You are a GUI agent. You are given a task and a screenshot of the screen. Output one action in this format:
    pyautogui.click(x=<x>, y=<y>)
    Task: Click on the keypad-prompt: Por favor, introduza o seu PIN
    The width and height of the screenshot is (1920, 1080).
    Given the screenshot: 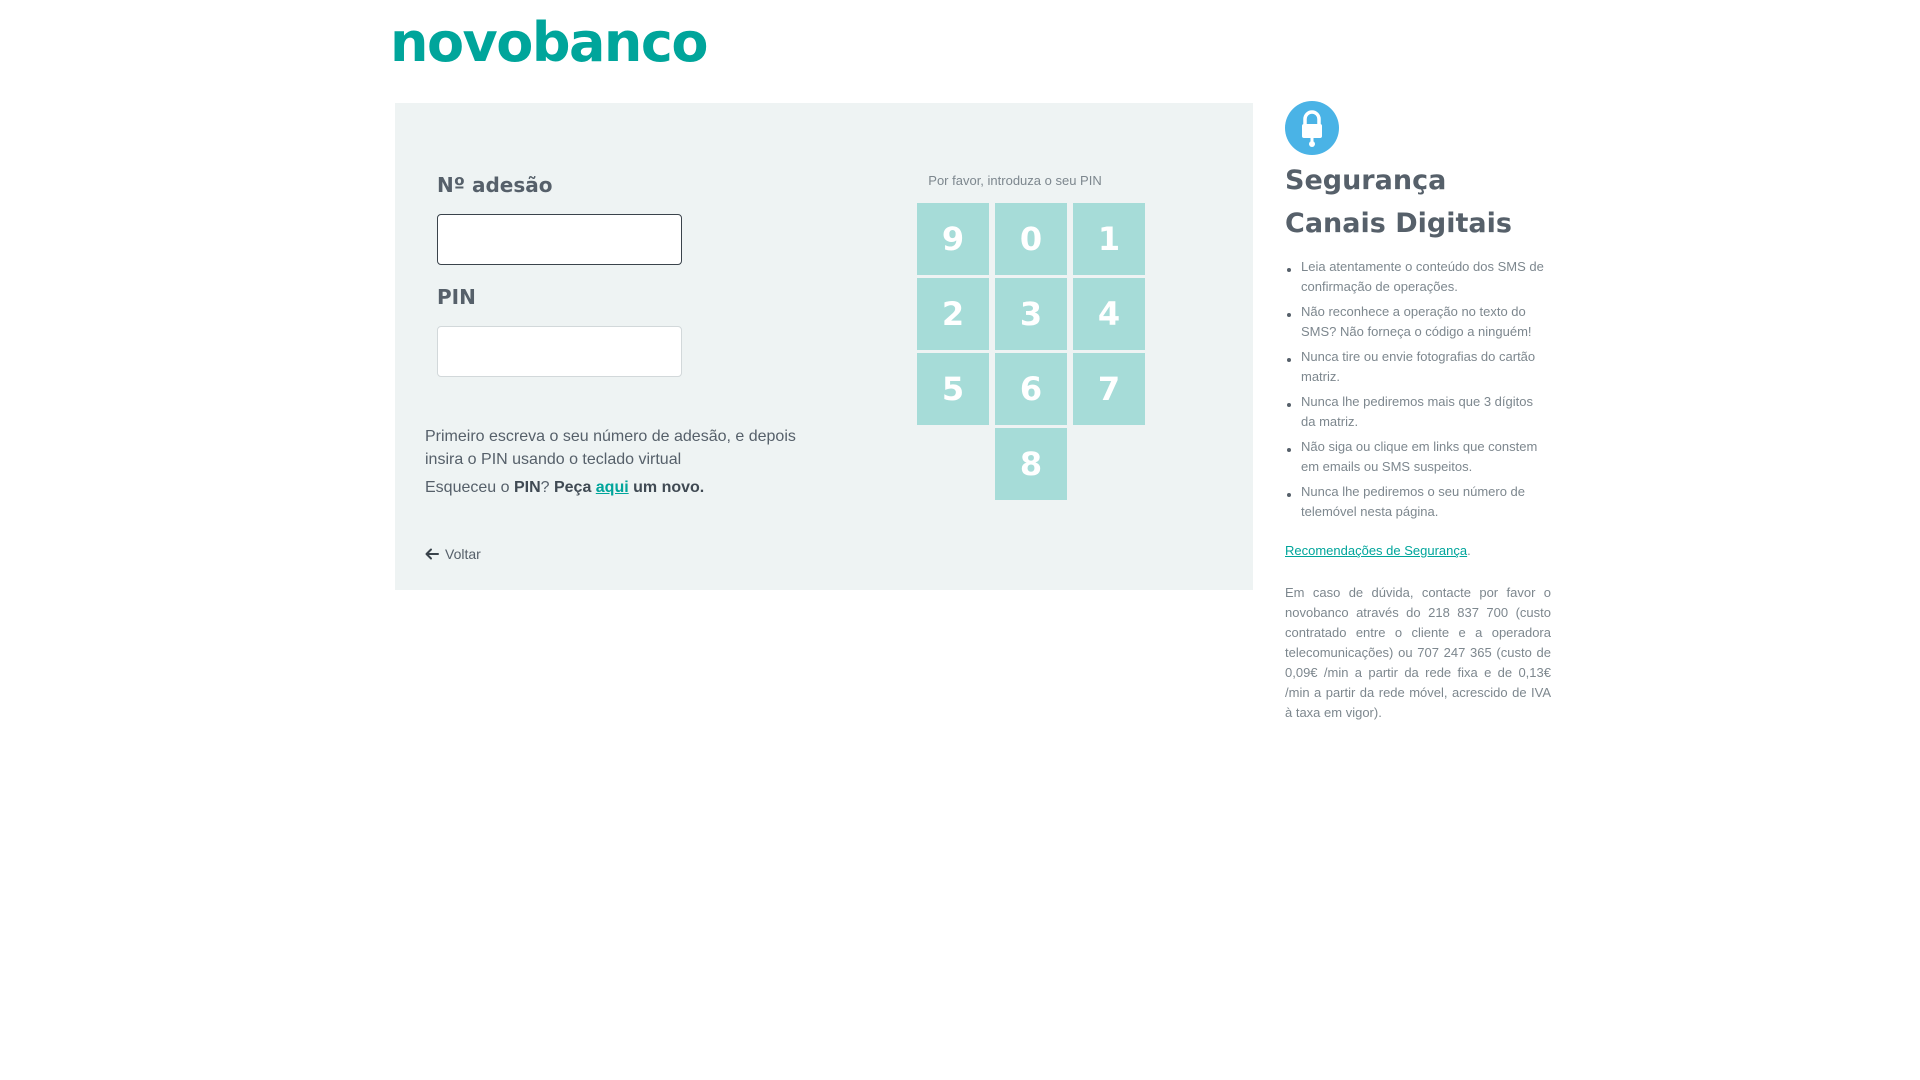 What is the action you would take?
    pyautogui.click(x=1015, y=180)
    